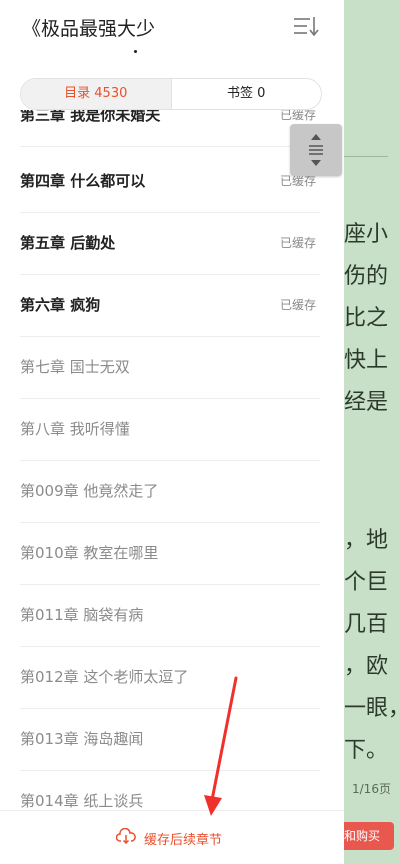 The width and height of the screenshot is (400, 864). What do you see at coordinates (366, 318) in the screenshot?
I see `reader-text-line: 比之` at bounding box center [366, 318].